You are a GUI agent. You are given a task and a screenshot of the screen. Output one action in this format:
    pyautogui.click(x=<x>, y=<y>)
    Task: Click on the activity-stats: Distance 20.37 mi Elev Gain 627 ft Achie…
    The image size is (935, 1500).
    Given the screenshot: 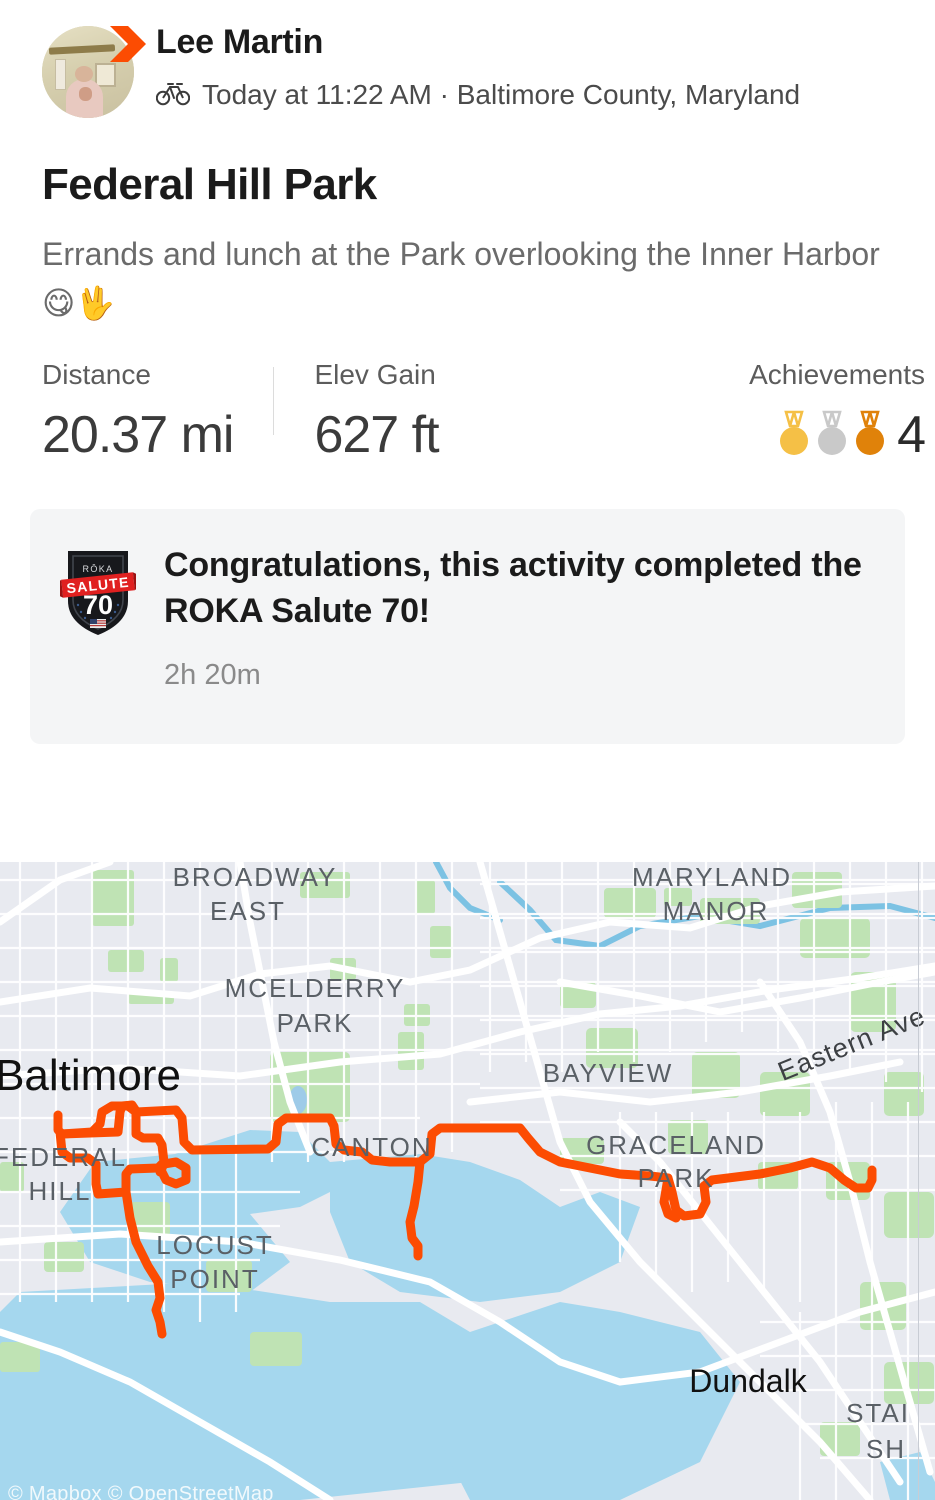 What is the action you would take?
    pyautogui.click(x=467, y=402)
    